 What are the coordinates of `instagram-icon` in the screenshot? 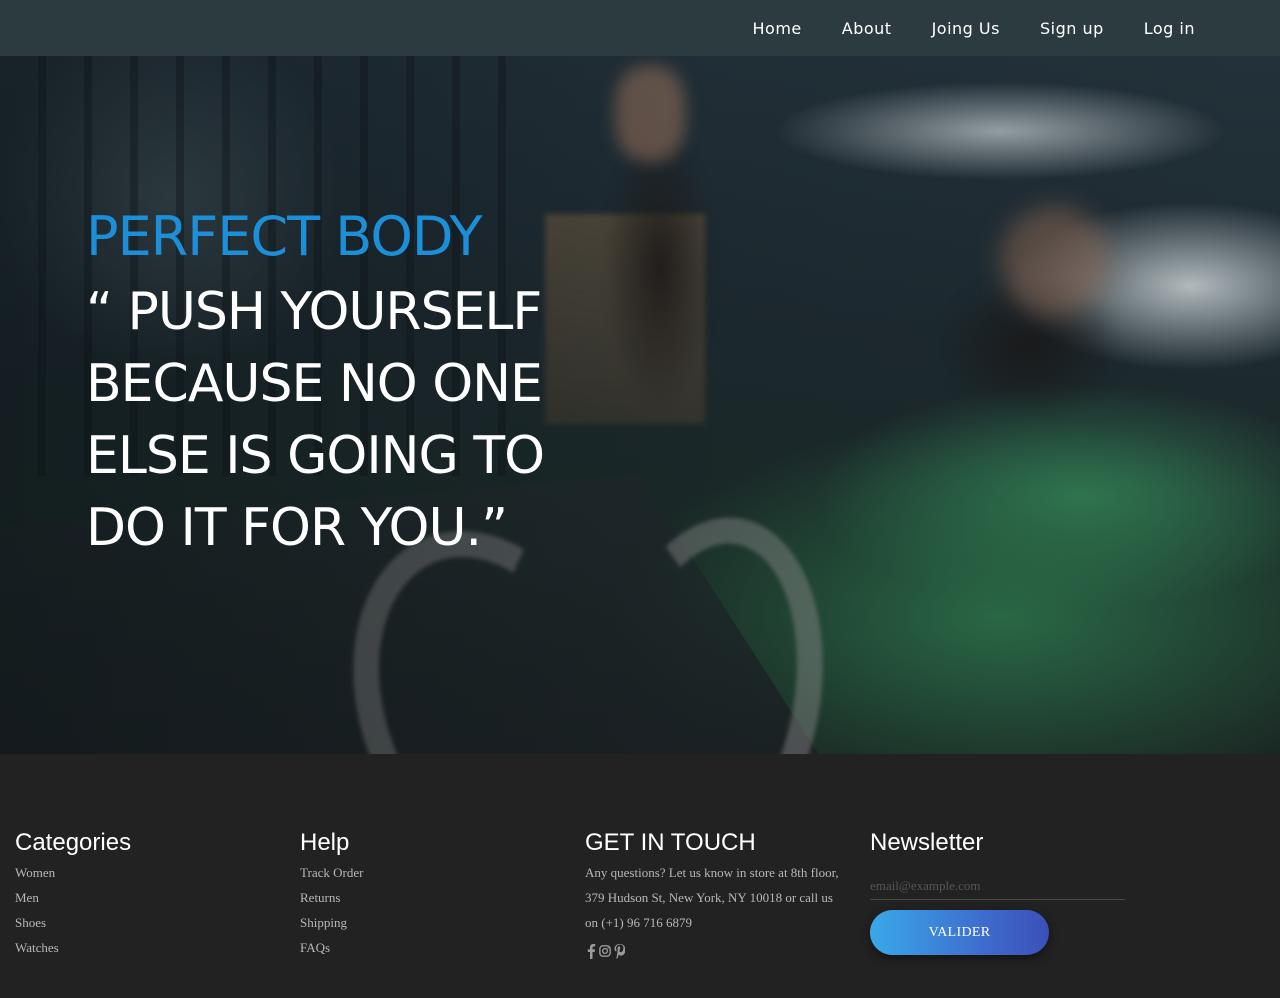 It's located at (605, 951).